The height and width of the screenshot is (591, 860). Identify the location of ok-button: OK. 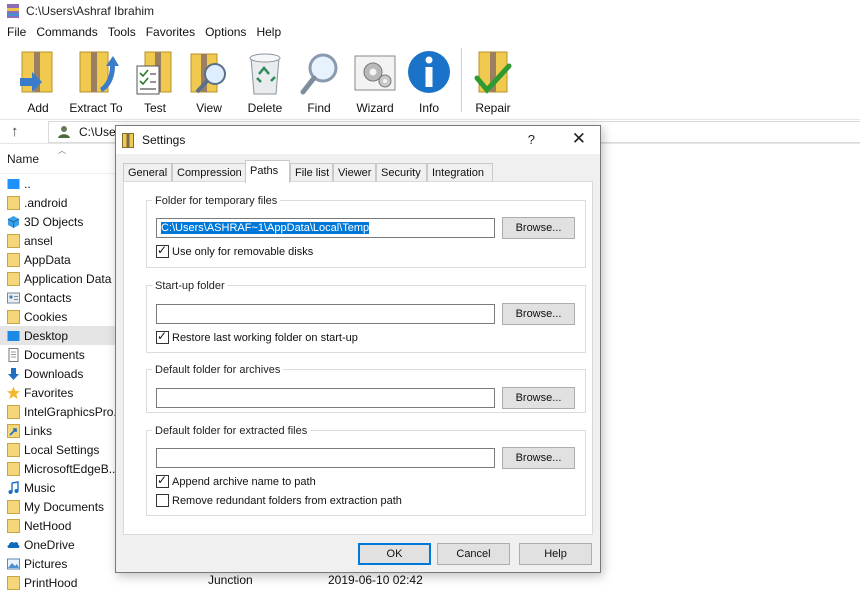
(394, 554).